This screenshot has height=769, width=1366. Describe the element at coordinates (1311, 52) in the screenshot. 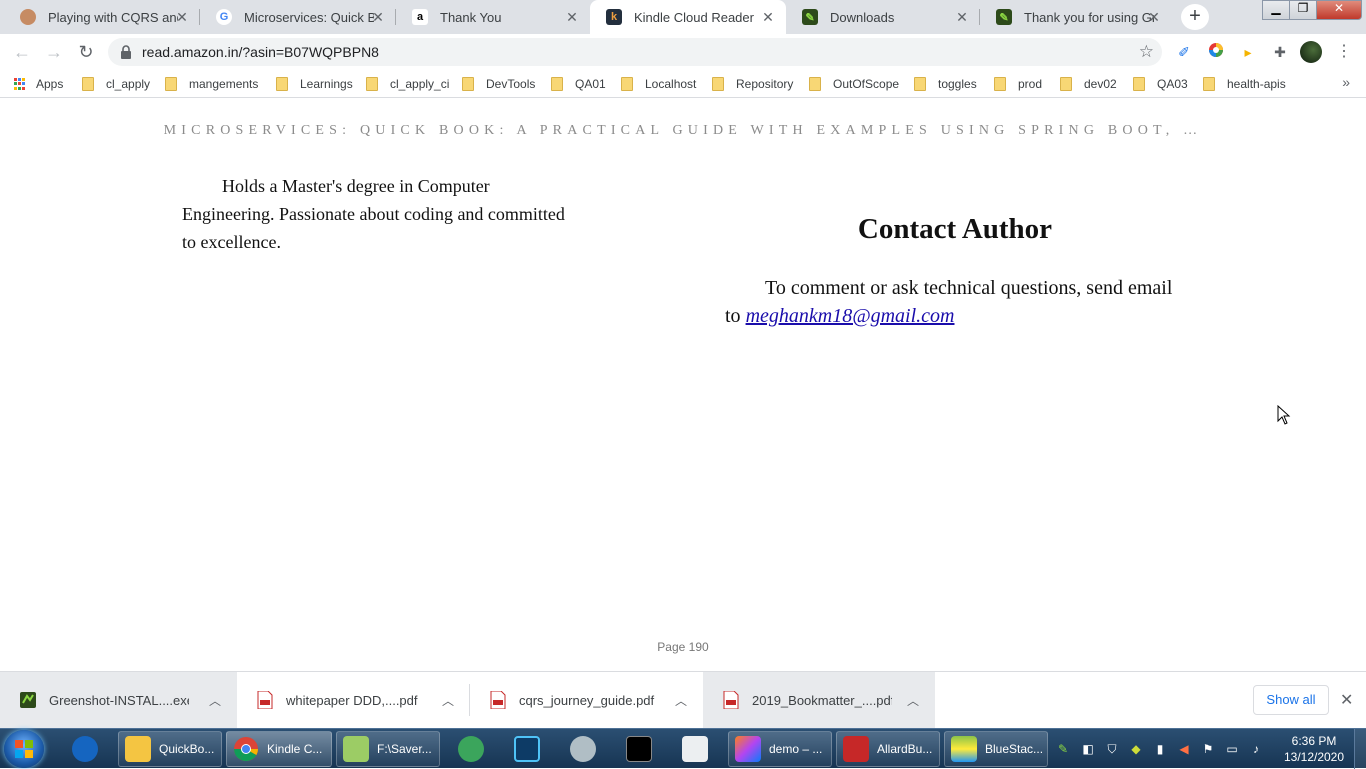

I see `profile-avatar` at that location.